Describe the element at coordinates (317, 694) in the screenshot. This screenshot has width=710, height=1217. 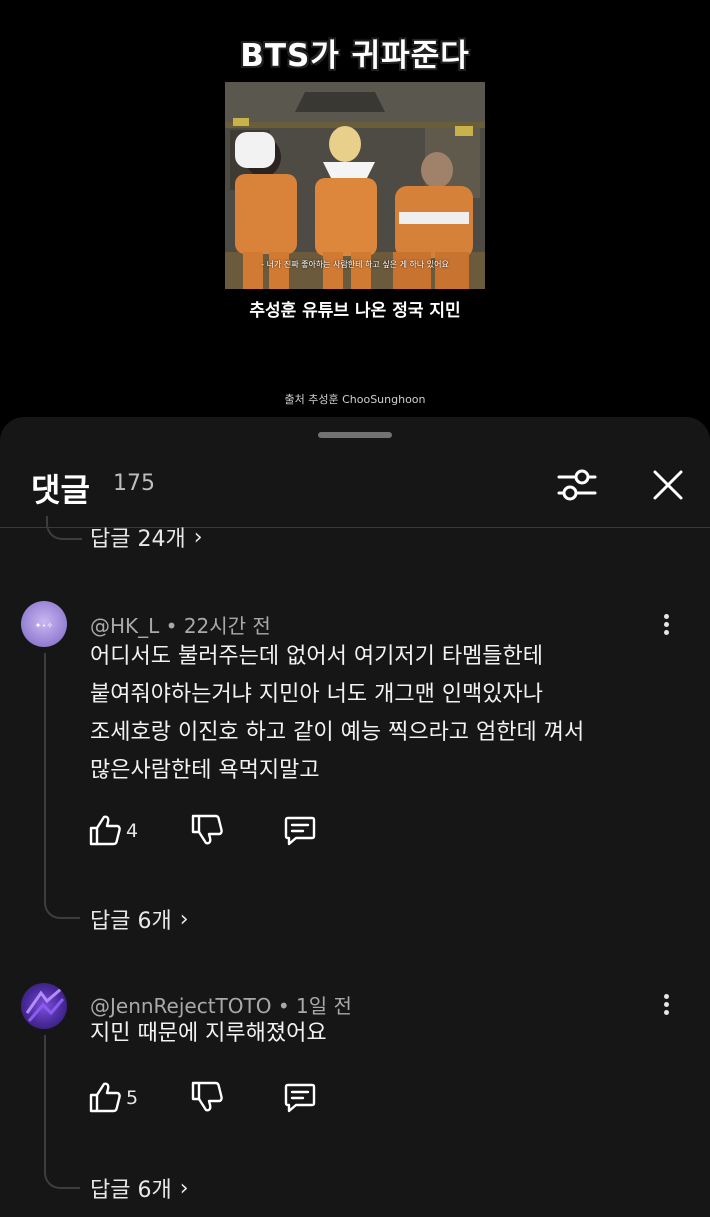
I see `comment-line: 붙여줘야하는거냐 지민아 너도 개그맨 인맥있자나` at that location.